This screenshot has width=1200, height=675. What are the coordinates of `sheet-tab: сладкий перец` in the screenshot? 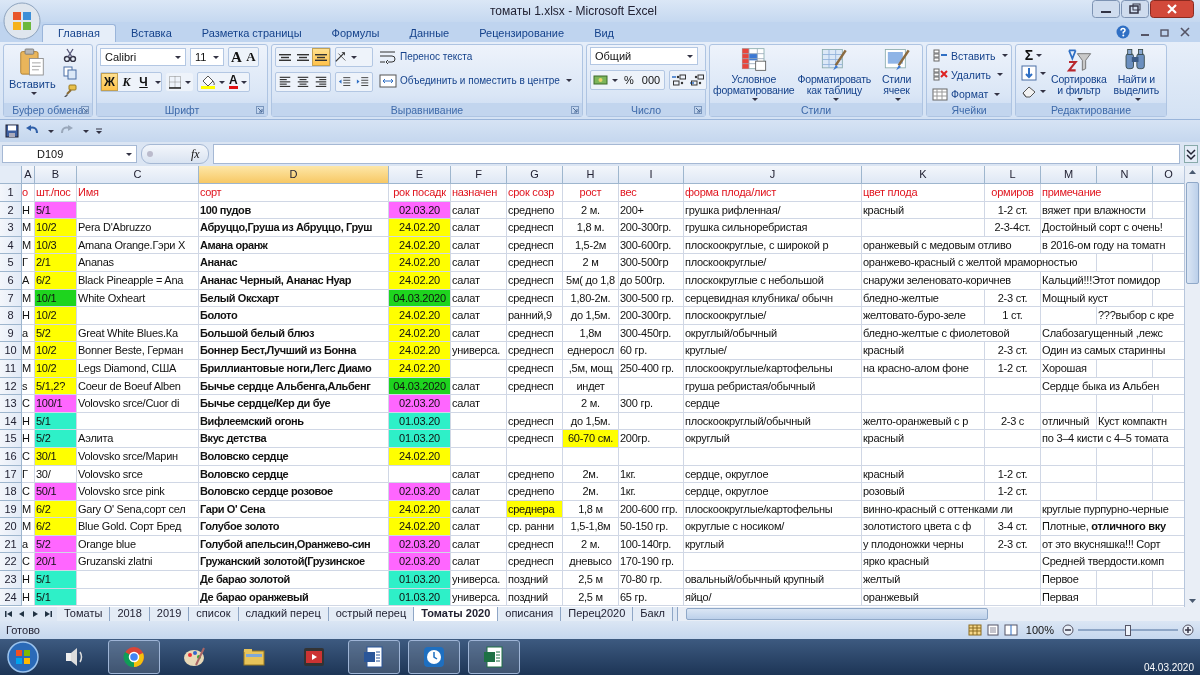 It's located at (283, 614).